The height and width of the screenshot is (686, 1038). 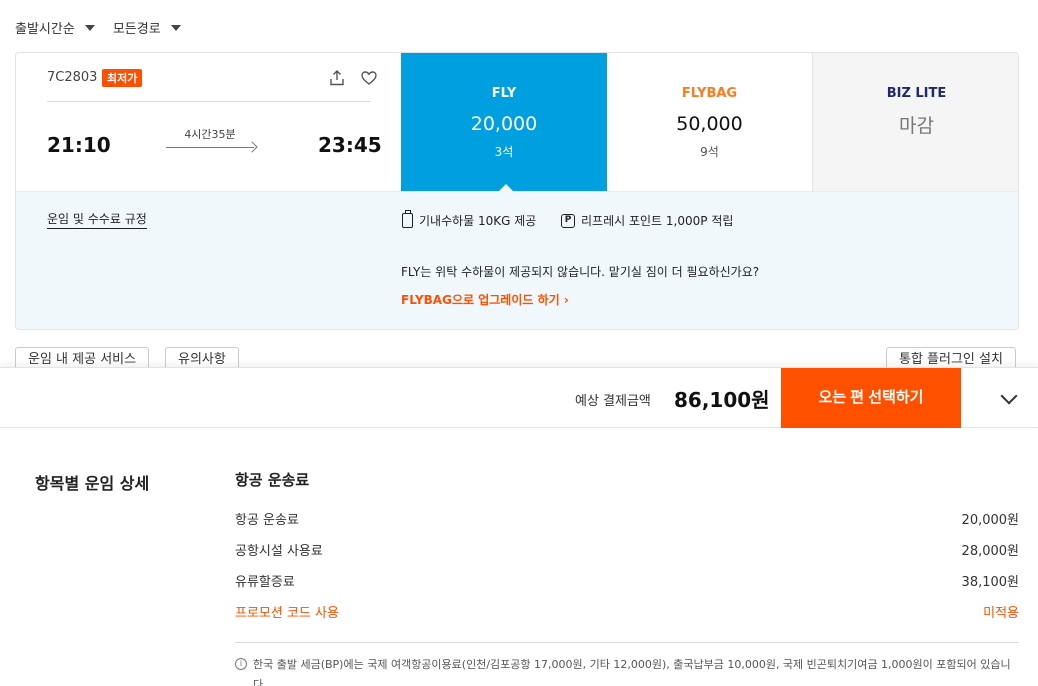 What do you see at coordinates (709, 152) in the screenshot?
I see `fare-seats: 9석` at bounding box center [709, 152].